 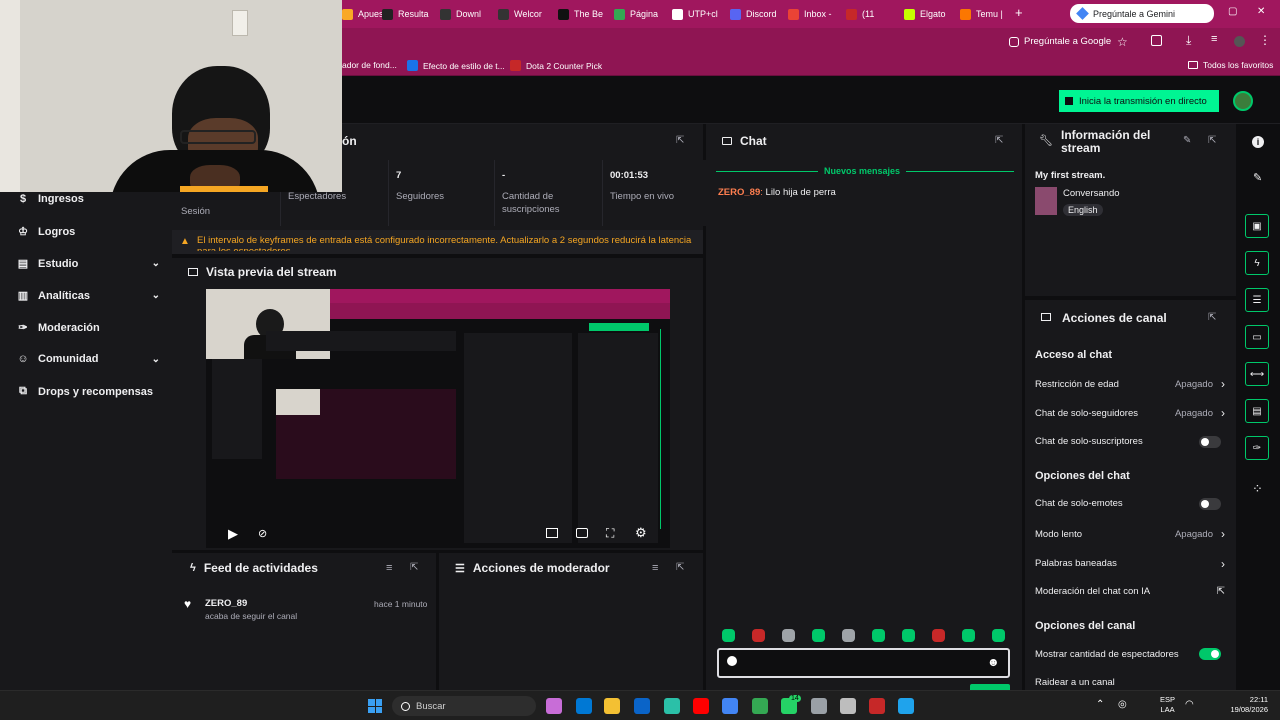 I want to click on menu-icon: ⋮, so click(x=1265, y=40).